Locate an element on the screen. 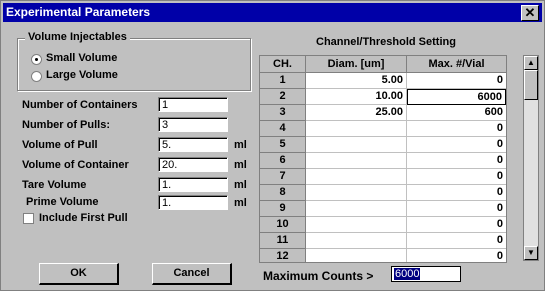 The height and width of the screenshot is (291, 545). table-scrollbar: ▲ ▼ is located at coordinates (531, 158).